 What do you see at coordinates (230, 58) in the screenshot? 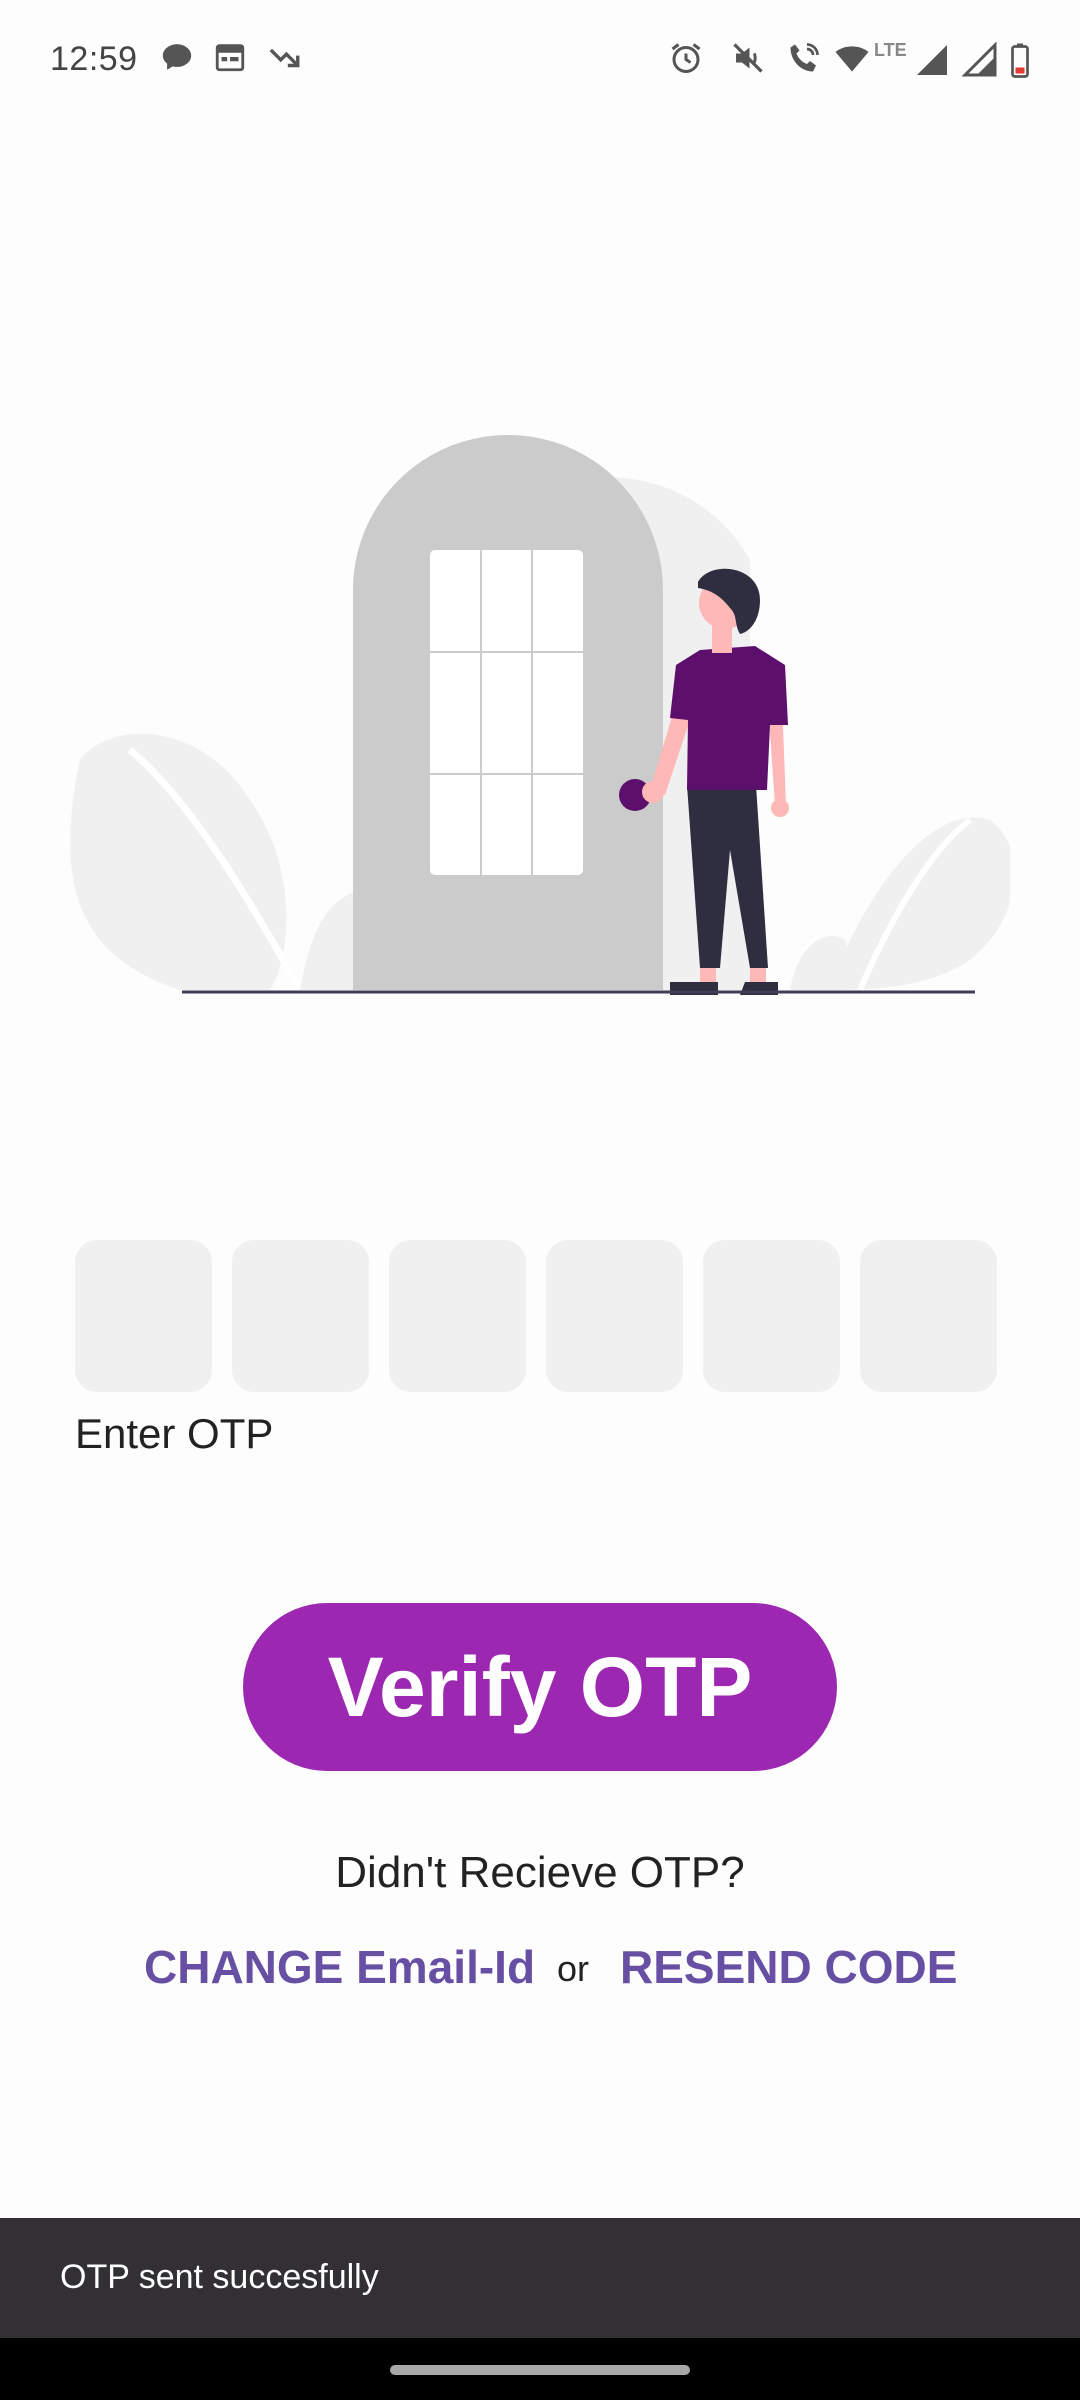
I see `calendar-icon` at bounding box center [230, 58].